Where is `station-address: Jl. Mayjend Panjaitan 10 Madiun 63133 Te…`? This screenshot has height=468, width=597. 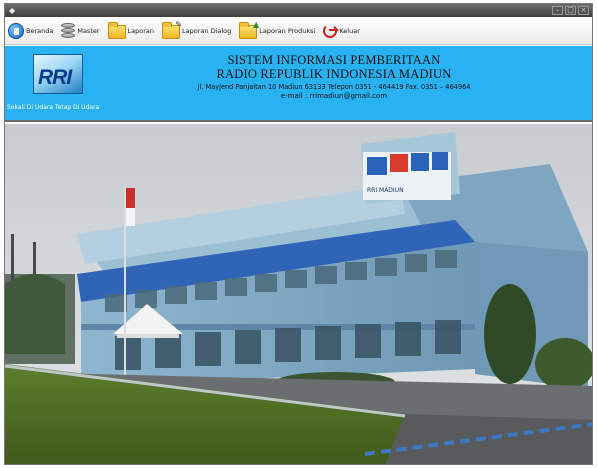 station-address: Jl. Mayjend Panjaitan 10 Madiun 63133 Te… is located at coordinates (334, 87).